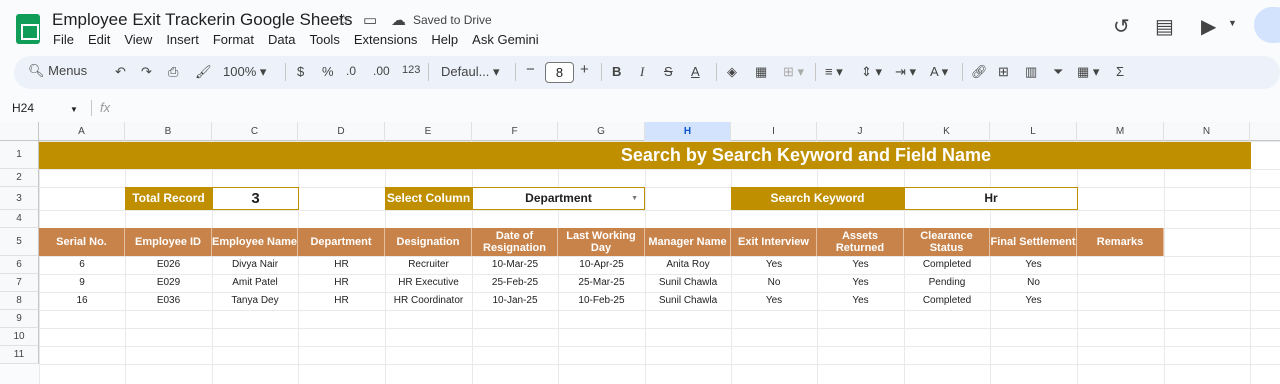 This screenshot has height=384, width=1280. What do you see at coordinates (19, 355) in the screenshot?
I see `row-header-11: 11` at bounding box center [19, 355].